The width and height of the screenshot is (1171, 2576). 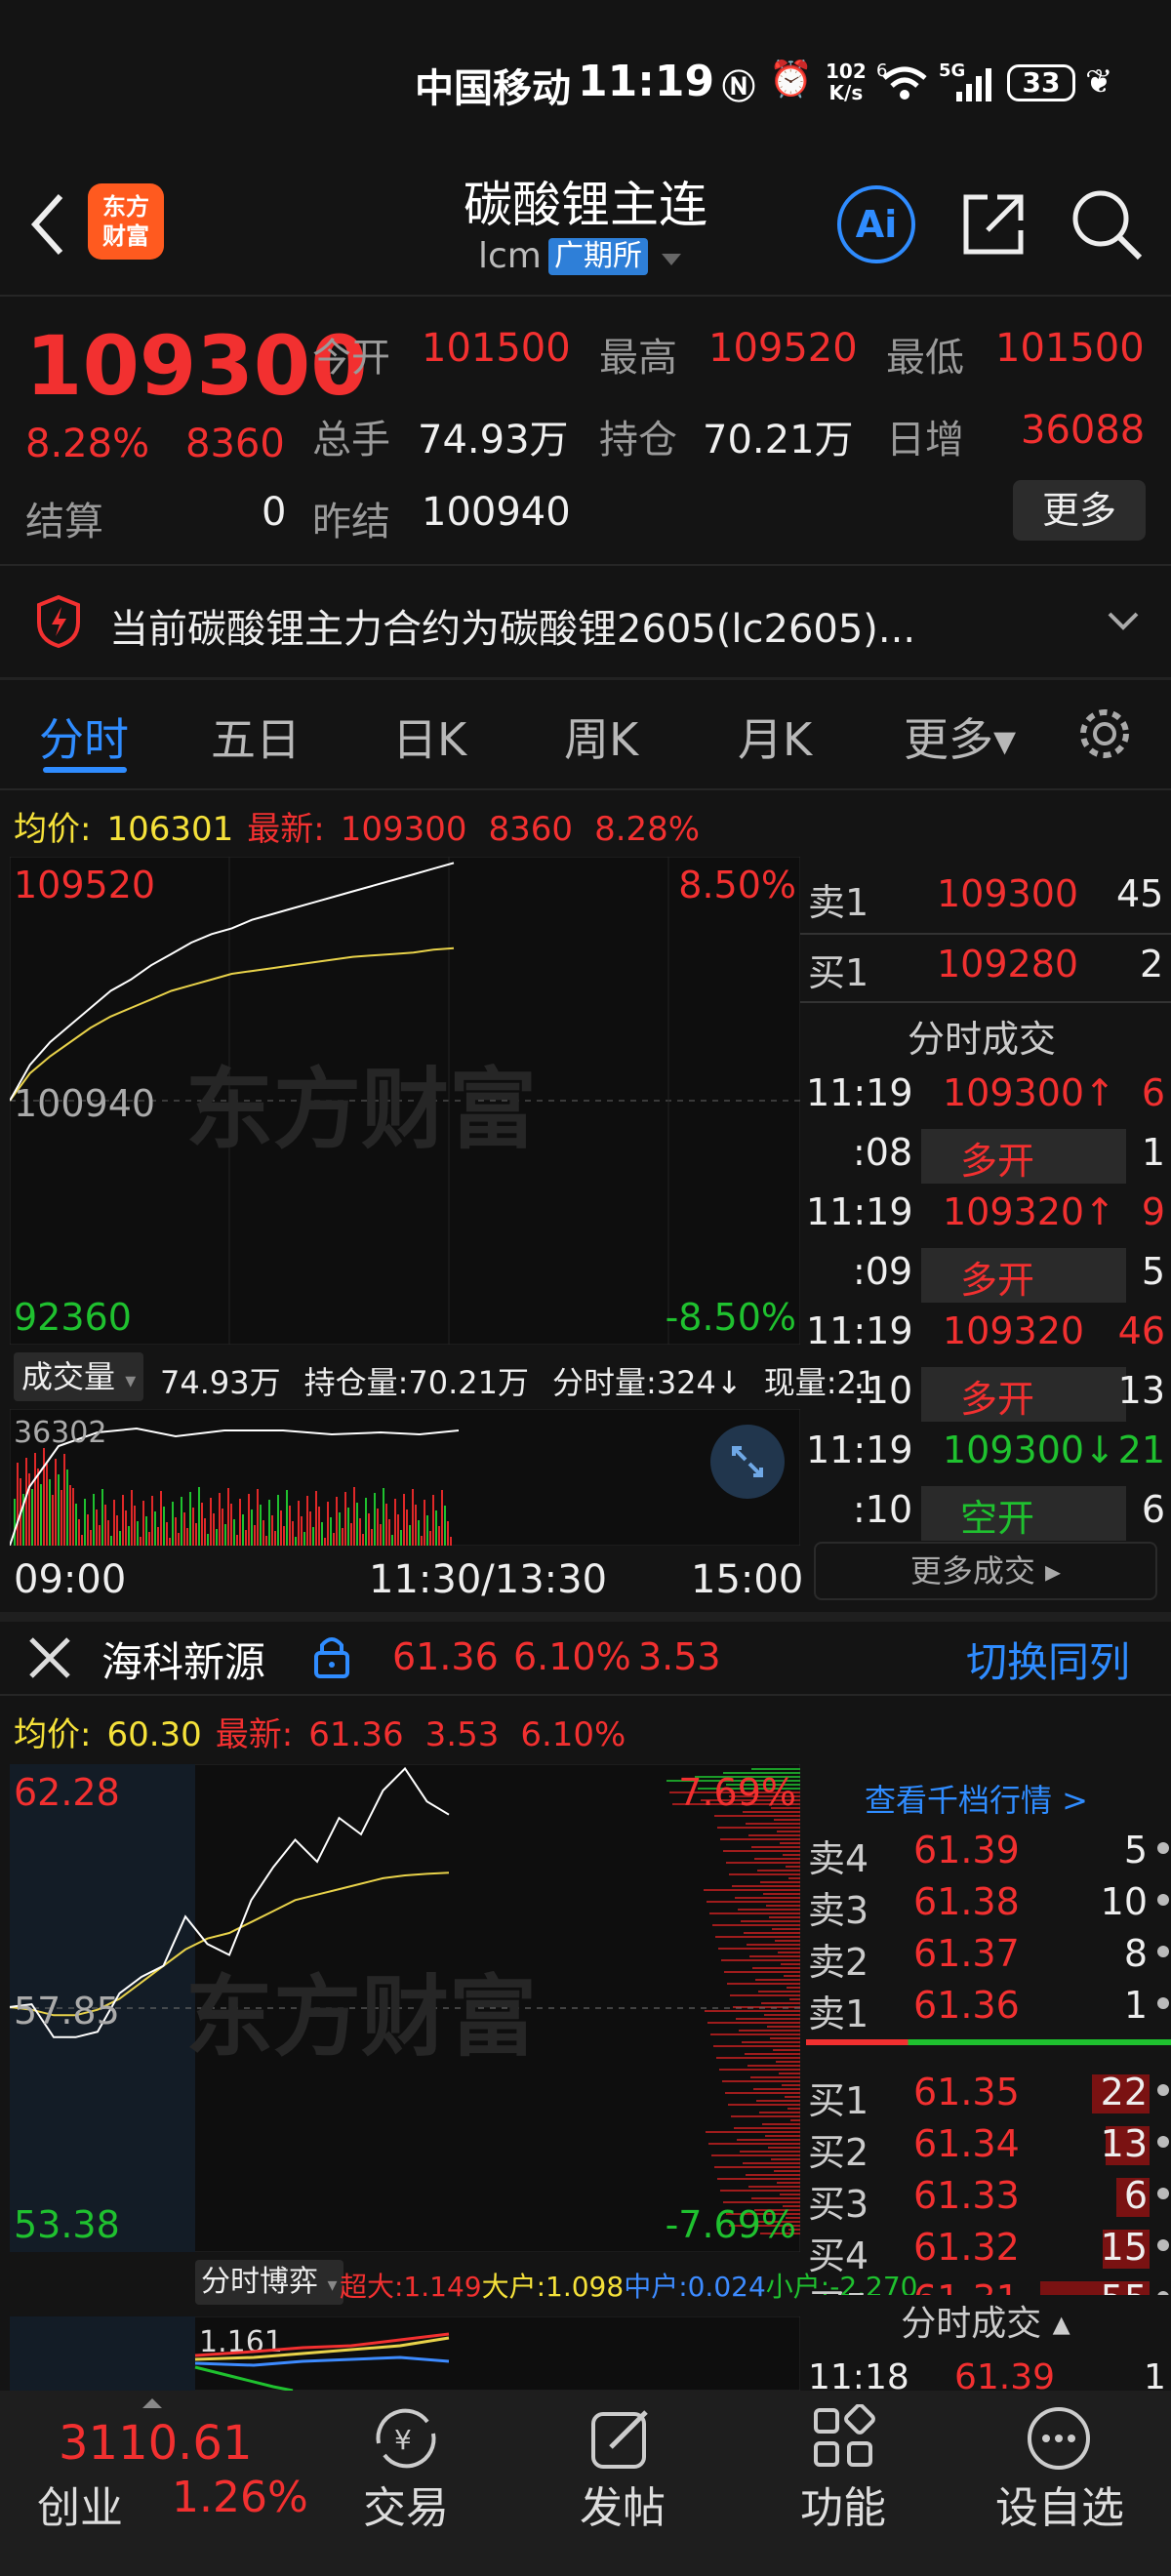 What do you see at coordinates (988, 1851) in the screenshot?
I see `order-book-row: 卖4 61.39 5` at bounding box center [988, 1851].